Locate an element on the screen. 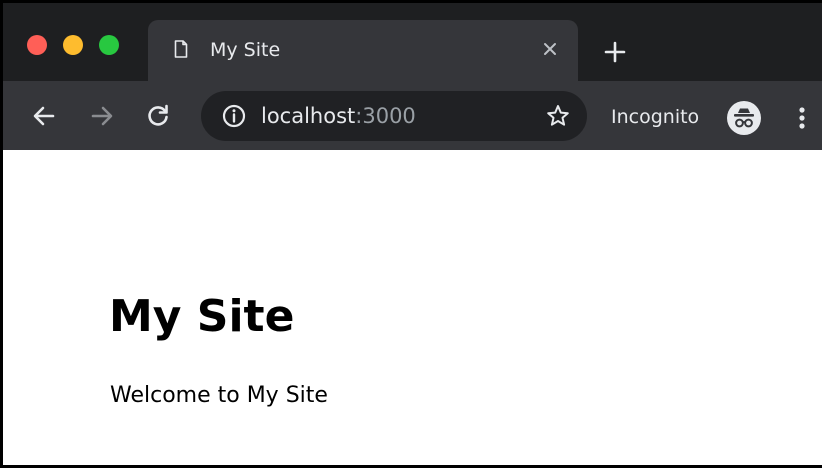  page-welcome-text: Welcome to My Site is located at coordinates (219, 395).